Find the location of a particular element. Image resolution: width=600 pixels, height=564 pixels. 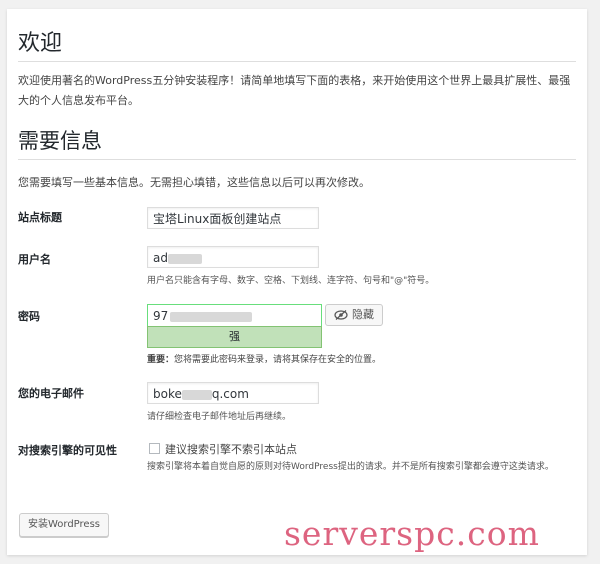

email-input: boke q.com is located at coordinates (233, 393).